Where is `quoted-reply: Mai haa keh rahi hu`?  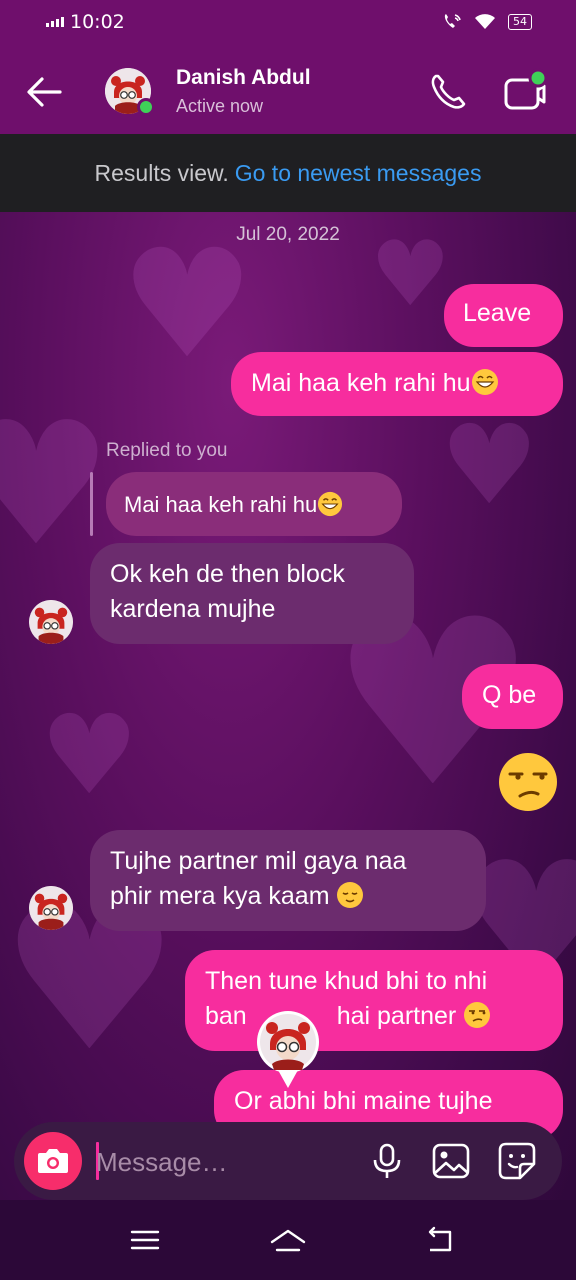 quoted-reply: Mai haa keh rahi hu is located at coordinates (254, 504).